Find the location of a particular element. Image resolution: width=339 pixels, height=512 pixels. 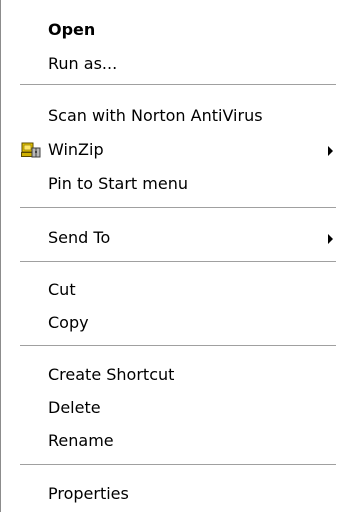

menu-item-pin-to-start: Pin to Start menu is located at coordinates (170, 184).